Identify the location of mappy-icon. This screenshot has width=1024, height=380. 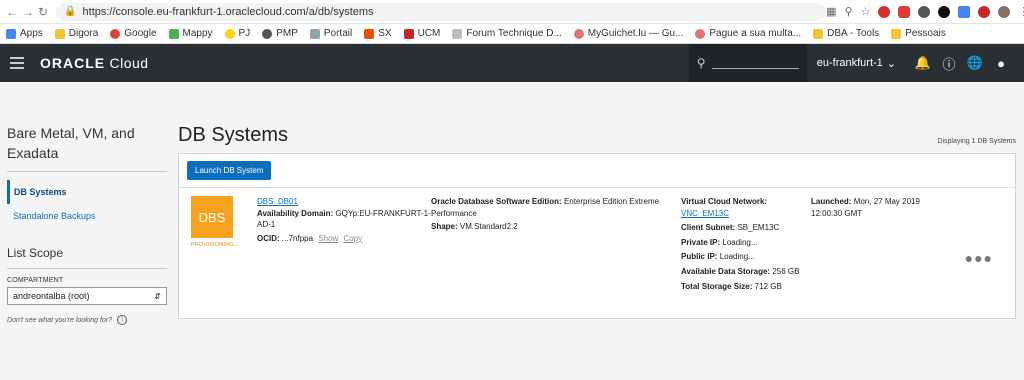
(173, 33).